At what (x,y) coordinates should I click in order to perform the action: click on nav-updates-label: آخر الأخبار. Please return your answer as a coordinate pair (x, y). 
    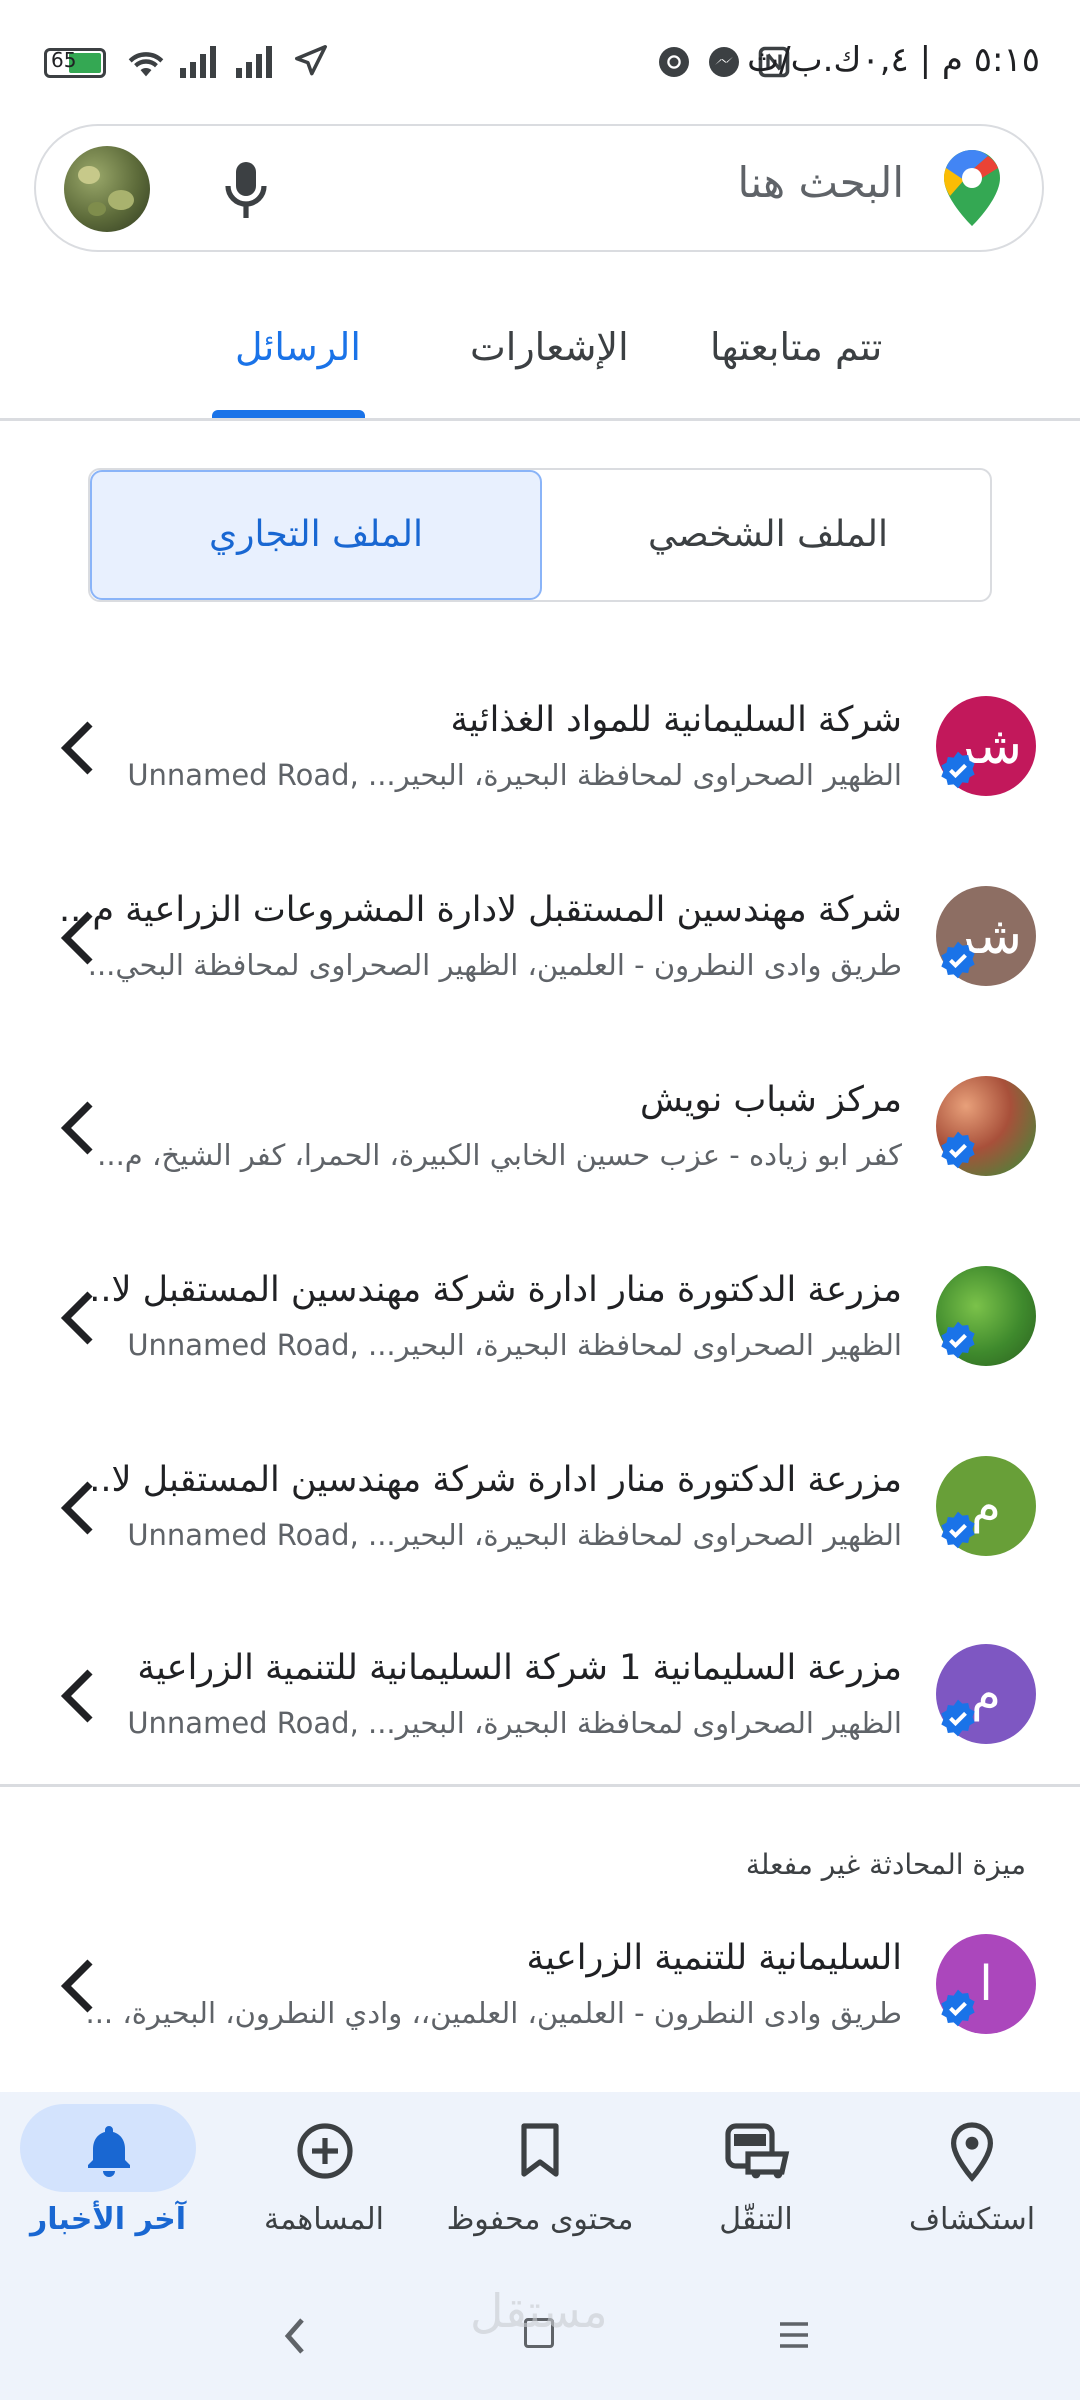
    Looking at the image, I should click on (108, 2219).